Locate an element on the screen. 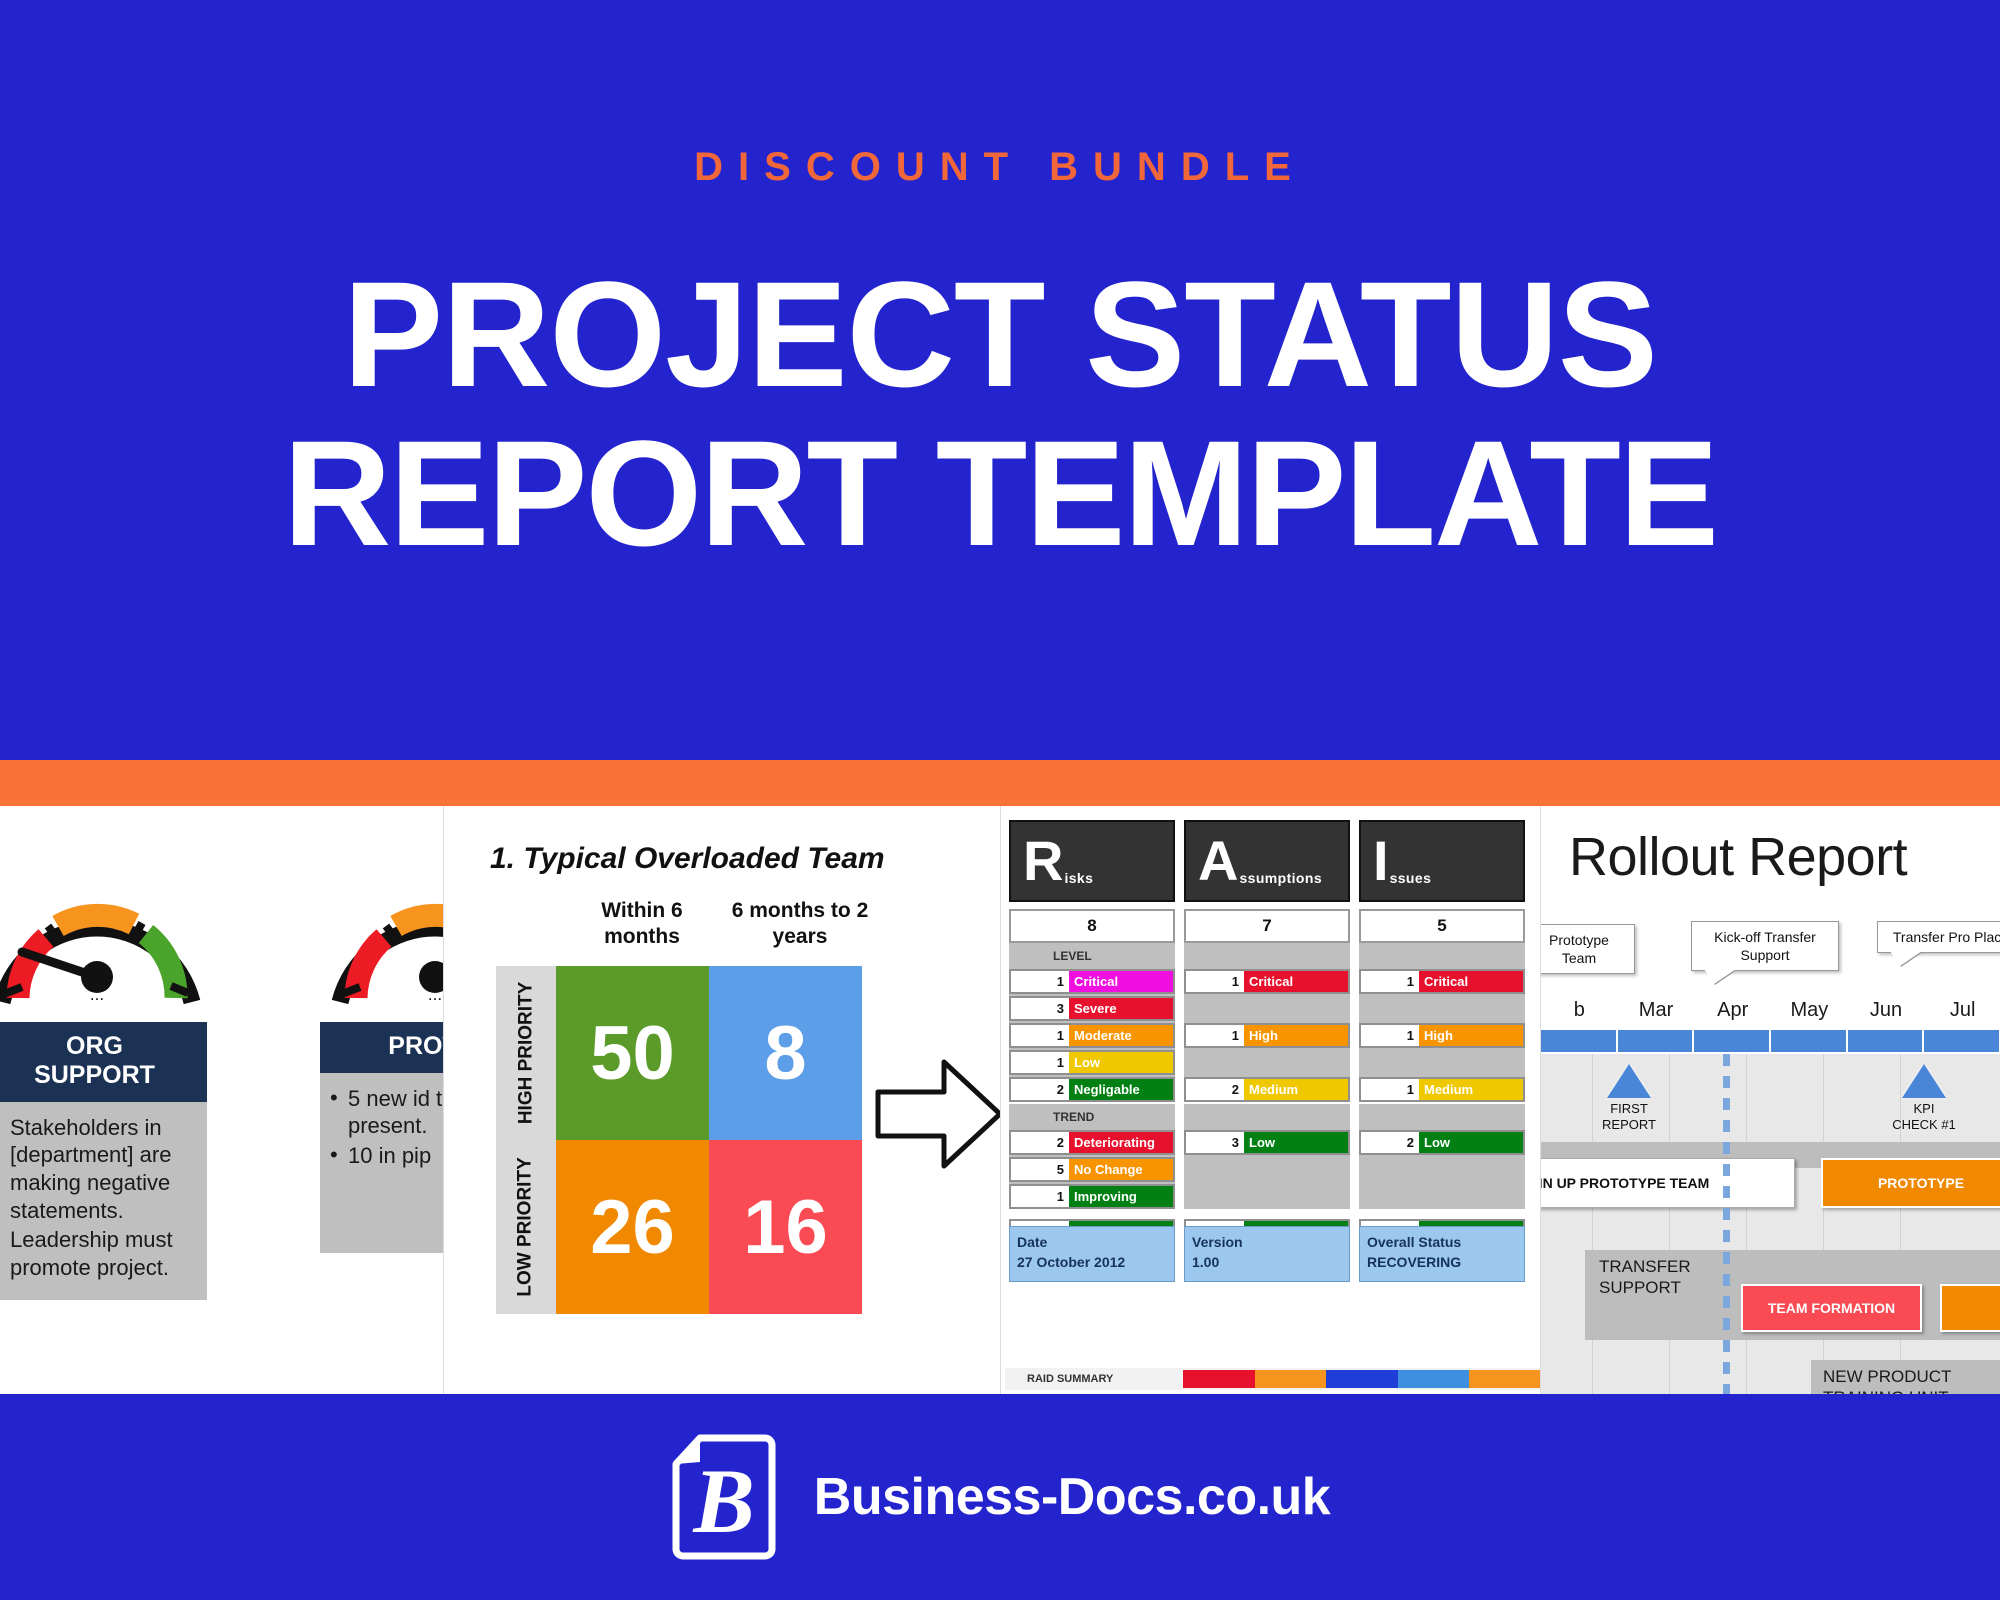 Image resolution: width=2000 pixels, height=1600 pixels. table-row: 1 Moderate is located at coordinates (1092, 1035).